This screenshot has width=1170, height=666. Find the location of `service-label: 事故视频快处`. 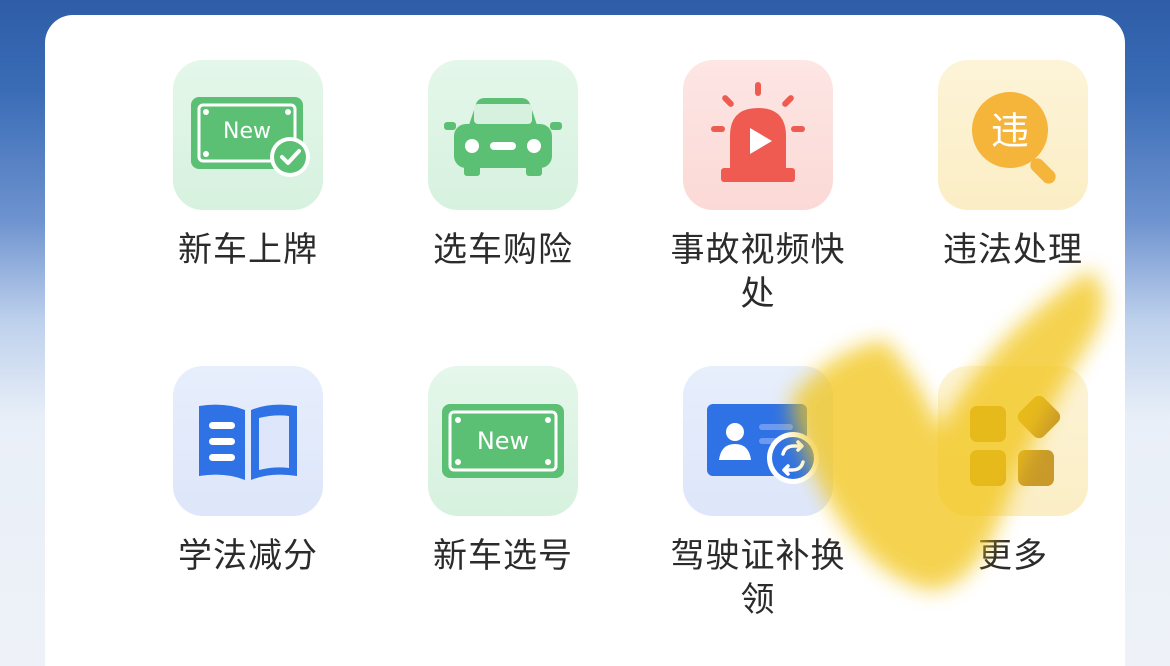

service-label: 事故视频快处 is located at coordinates (758, 272).